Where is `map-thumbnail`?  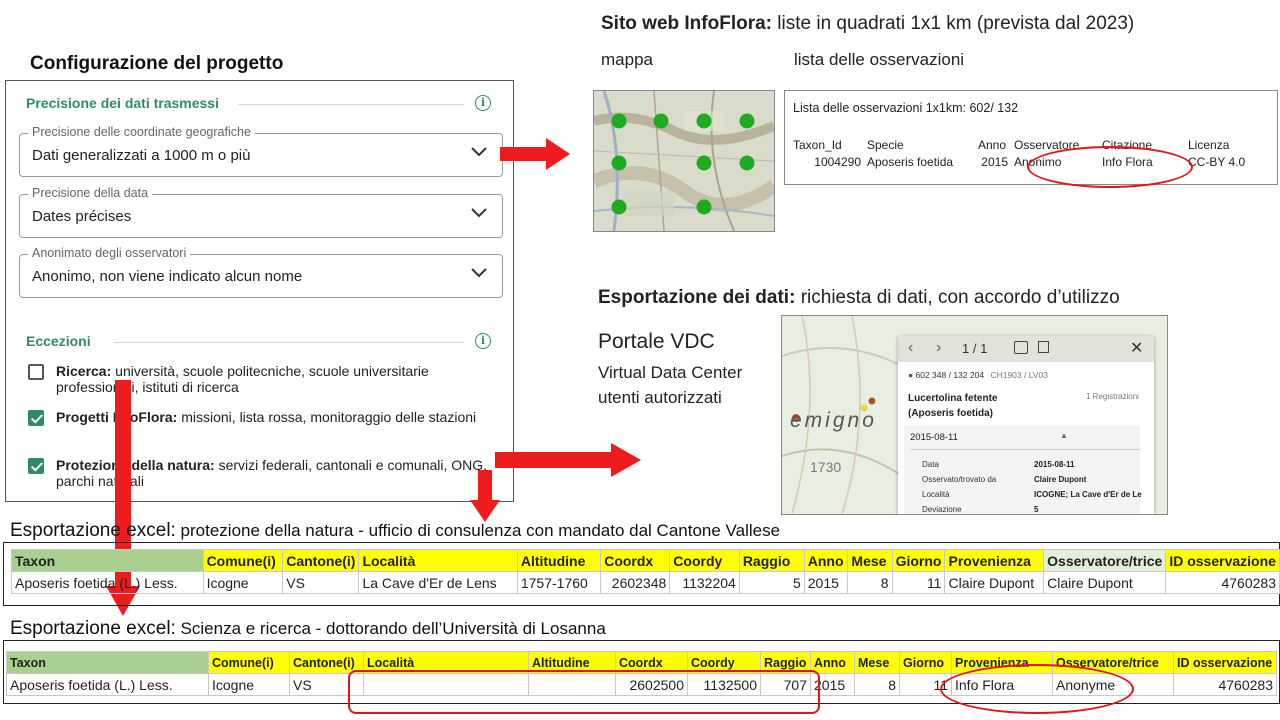 map-thumbnail is located at coordinates (684, 161).